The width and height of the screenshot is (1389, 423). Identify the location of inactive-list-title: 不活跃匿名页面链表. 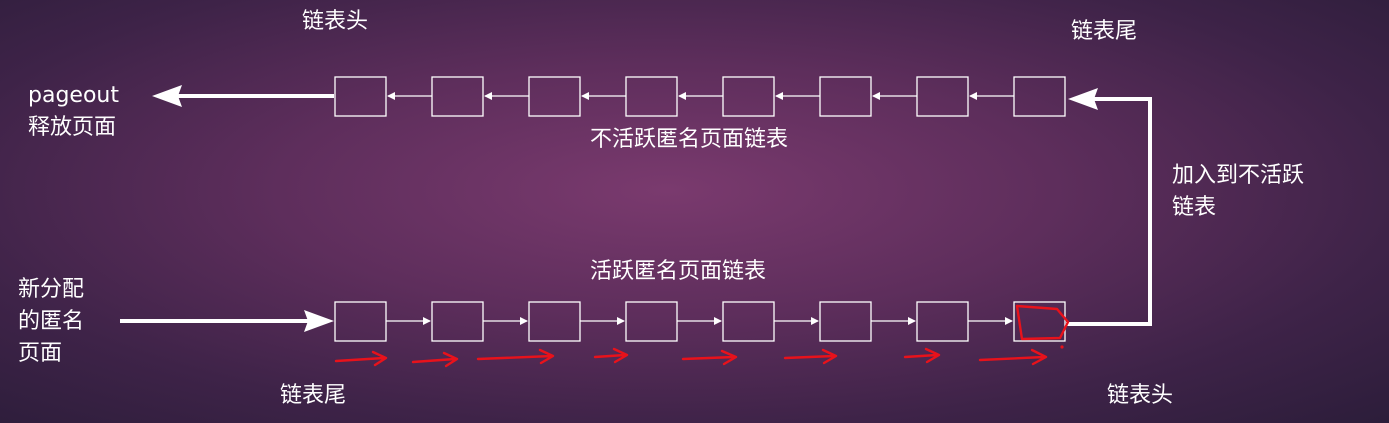
(689, 139).